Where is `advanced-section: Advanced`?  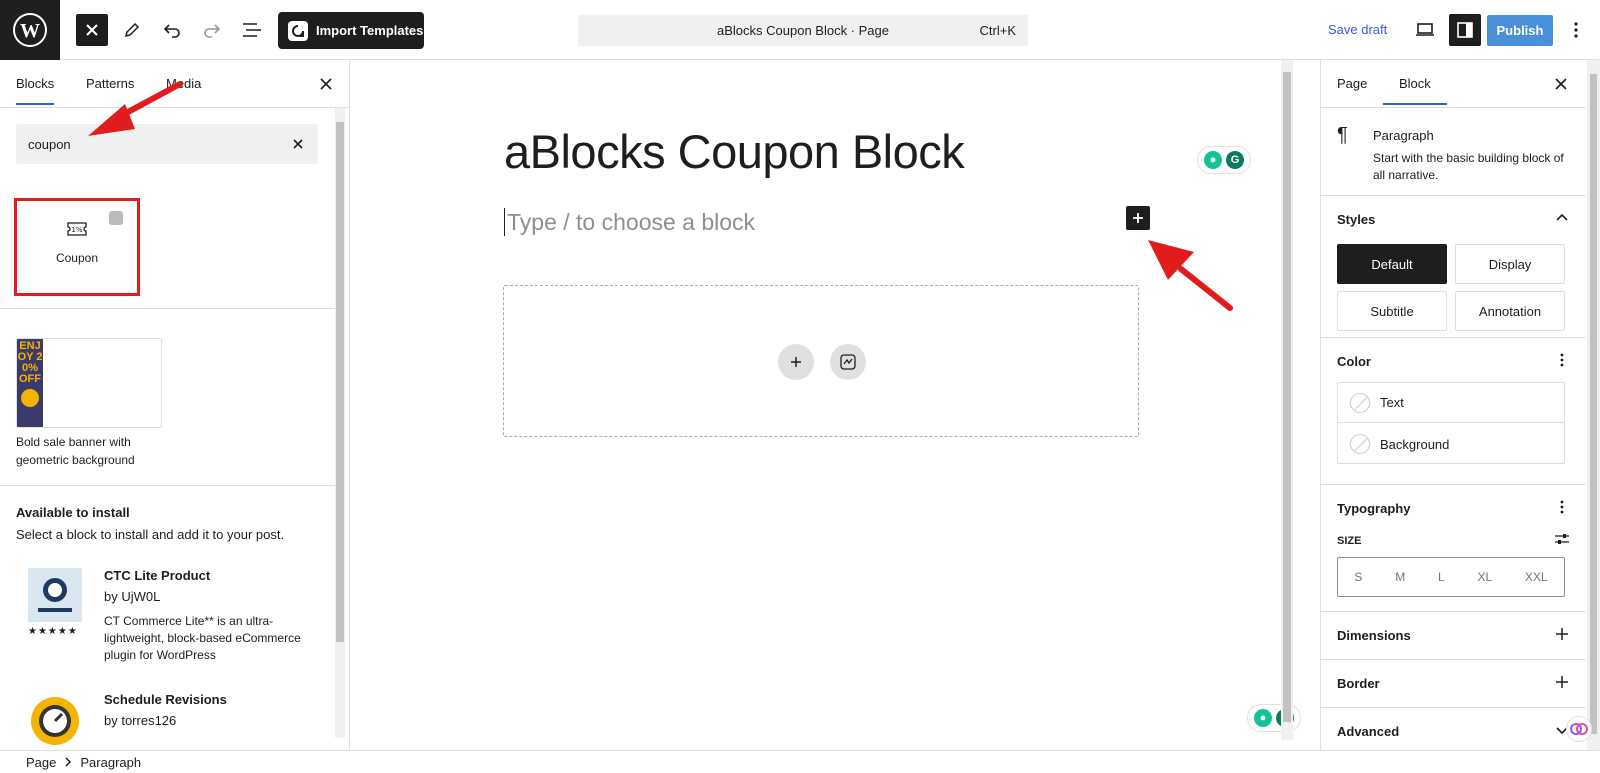
advanced-section: Advanced is located at coordinates (1453, 729).